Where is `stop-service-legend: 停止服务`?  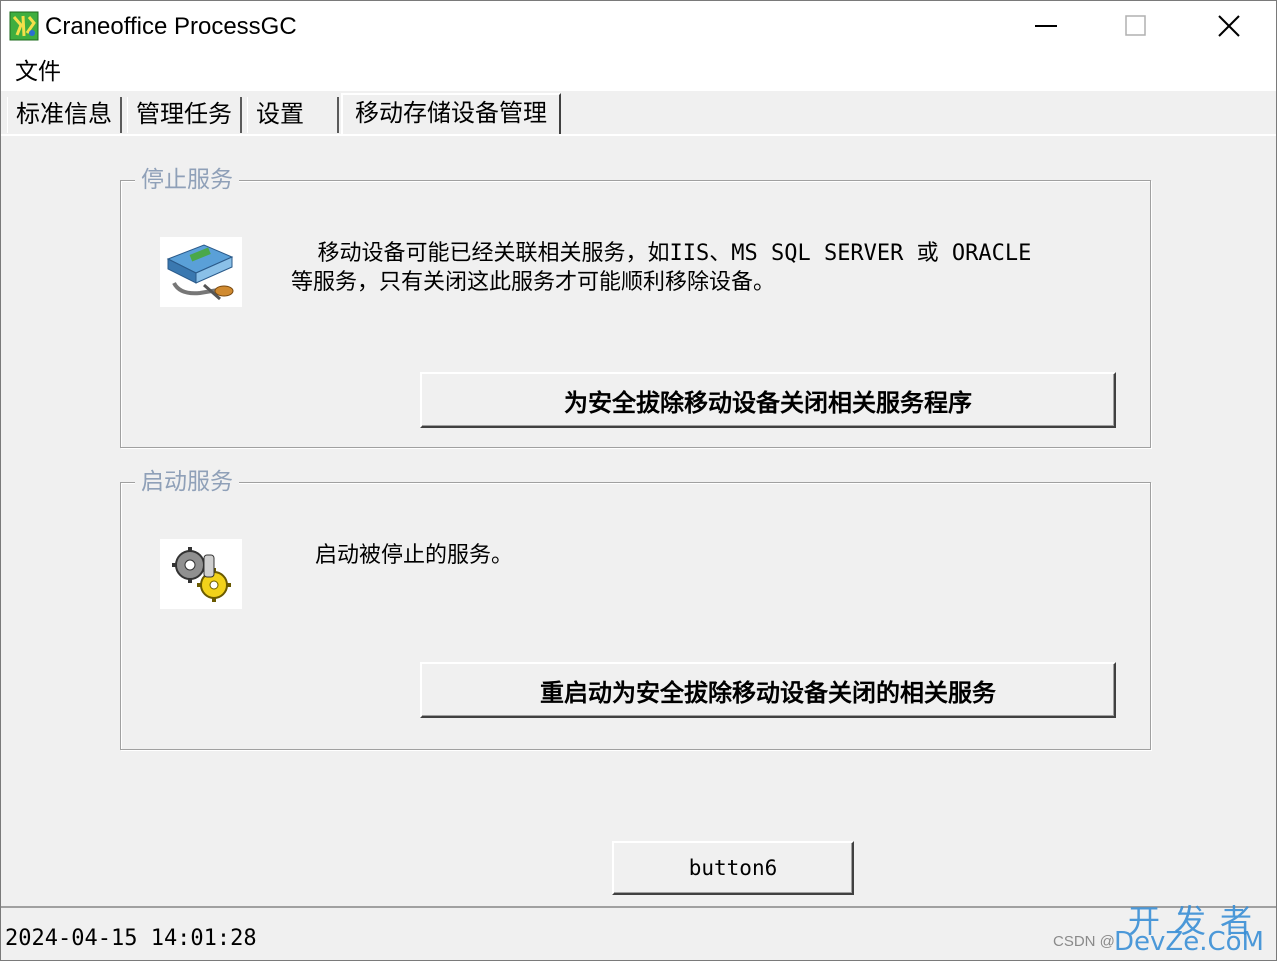
stop-service-legend: 停止服务 is located at coordinates (187, 180).